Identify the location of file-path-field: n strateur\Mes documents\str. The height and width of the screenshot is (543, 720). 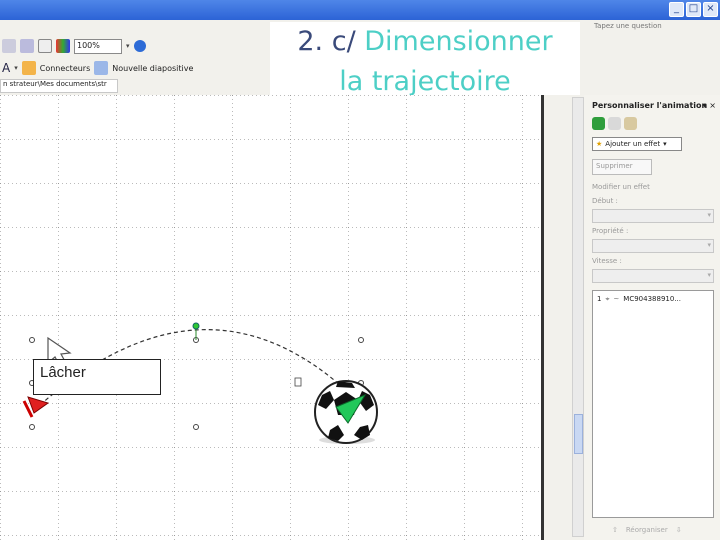
(59, 86).